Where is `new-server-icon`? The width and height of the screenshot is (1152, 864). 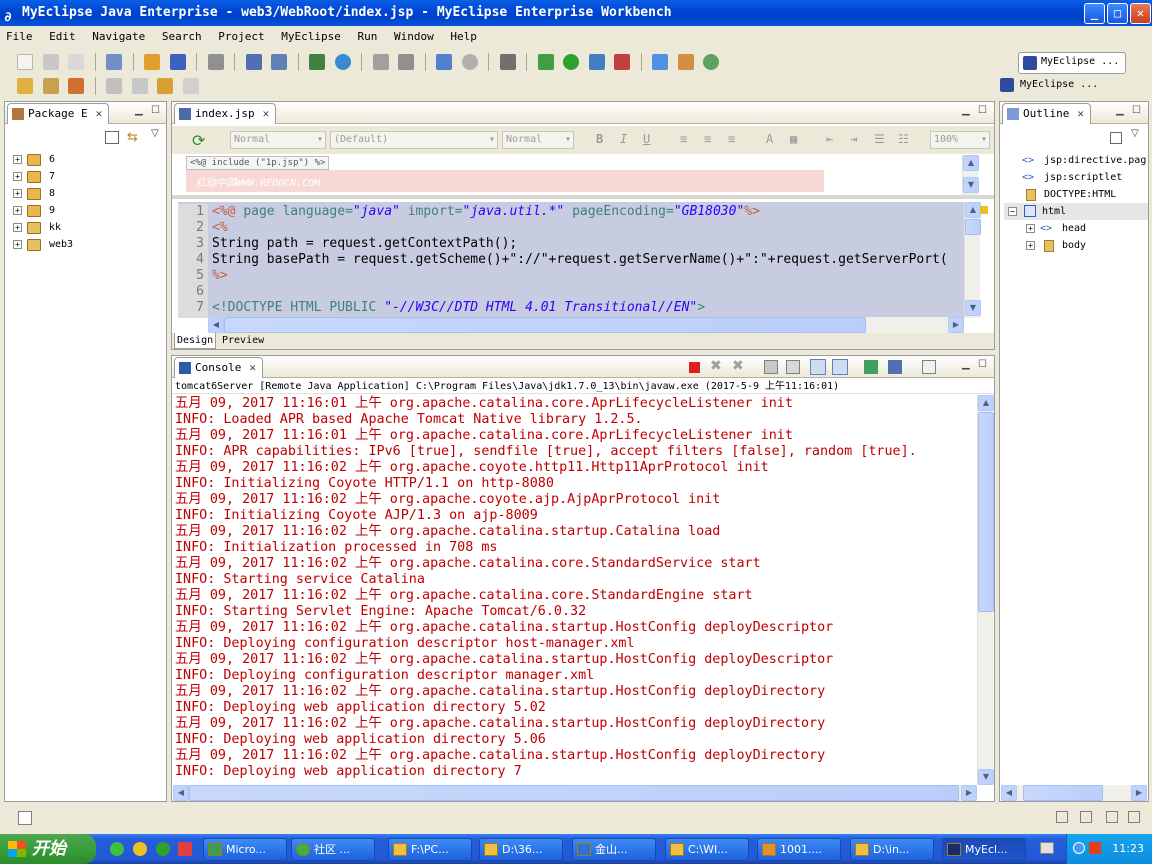
new-server-icon is located at coordinates (660, 62).